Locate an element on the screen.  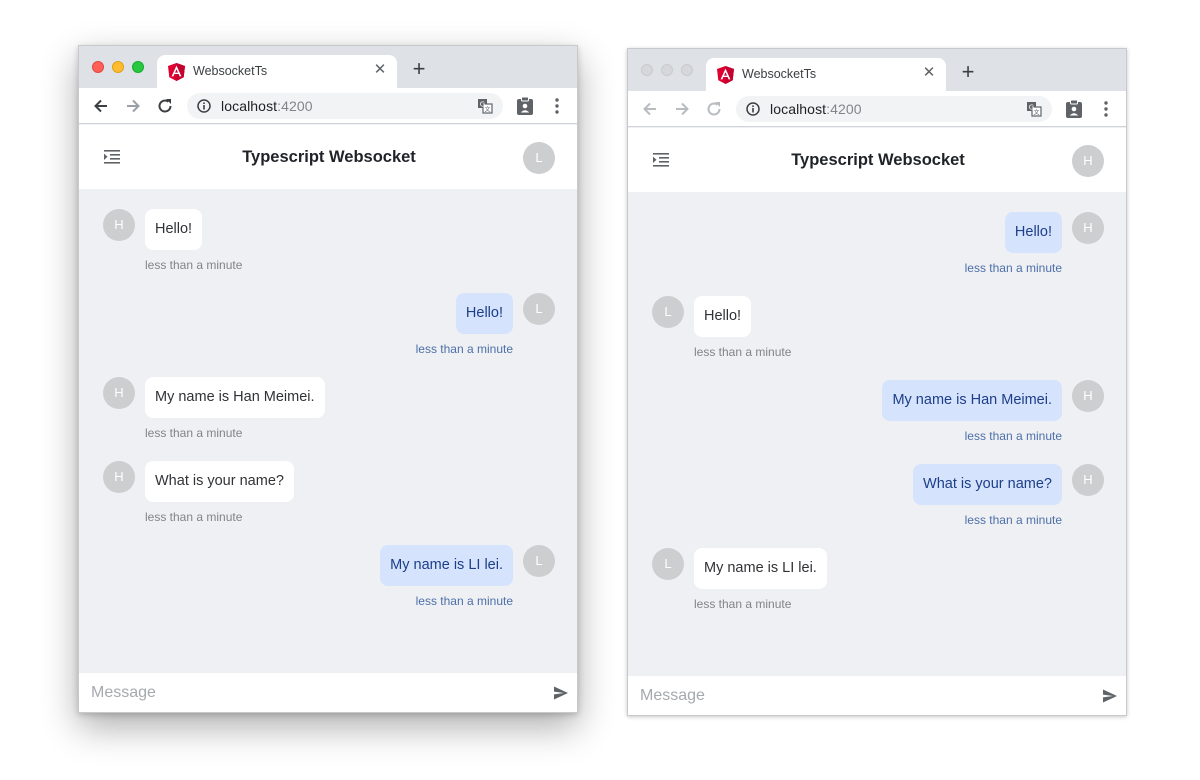
user-avatar: L is located at coordinates (539, 158).